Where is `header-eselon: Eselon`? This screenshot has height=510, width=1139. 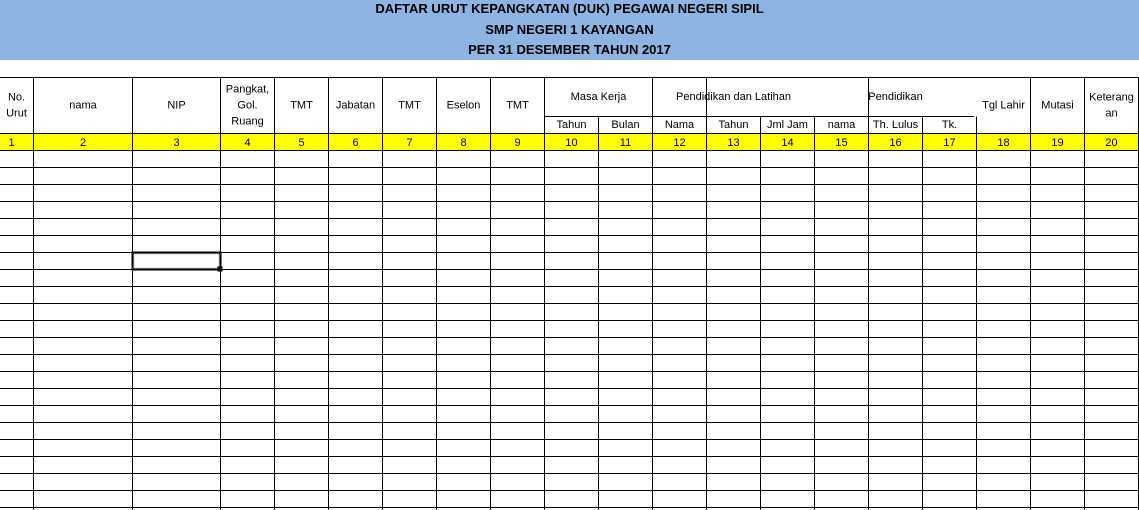 header-eselon: Eselon is located at coordinates (464, 105).